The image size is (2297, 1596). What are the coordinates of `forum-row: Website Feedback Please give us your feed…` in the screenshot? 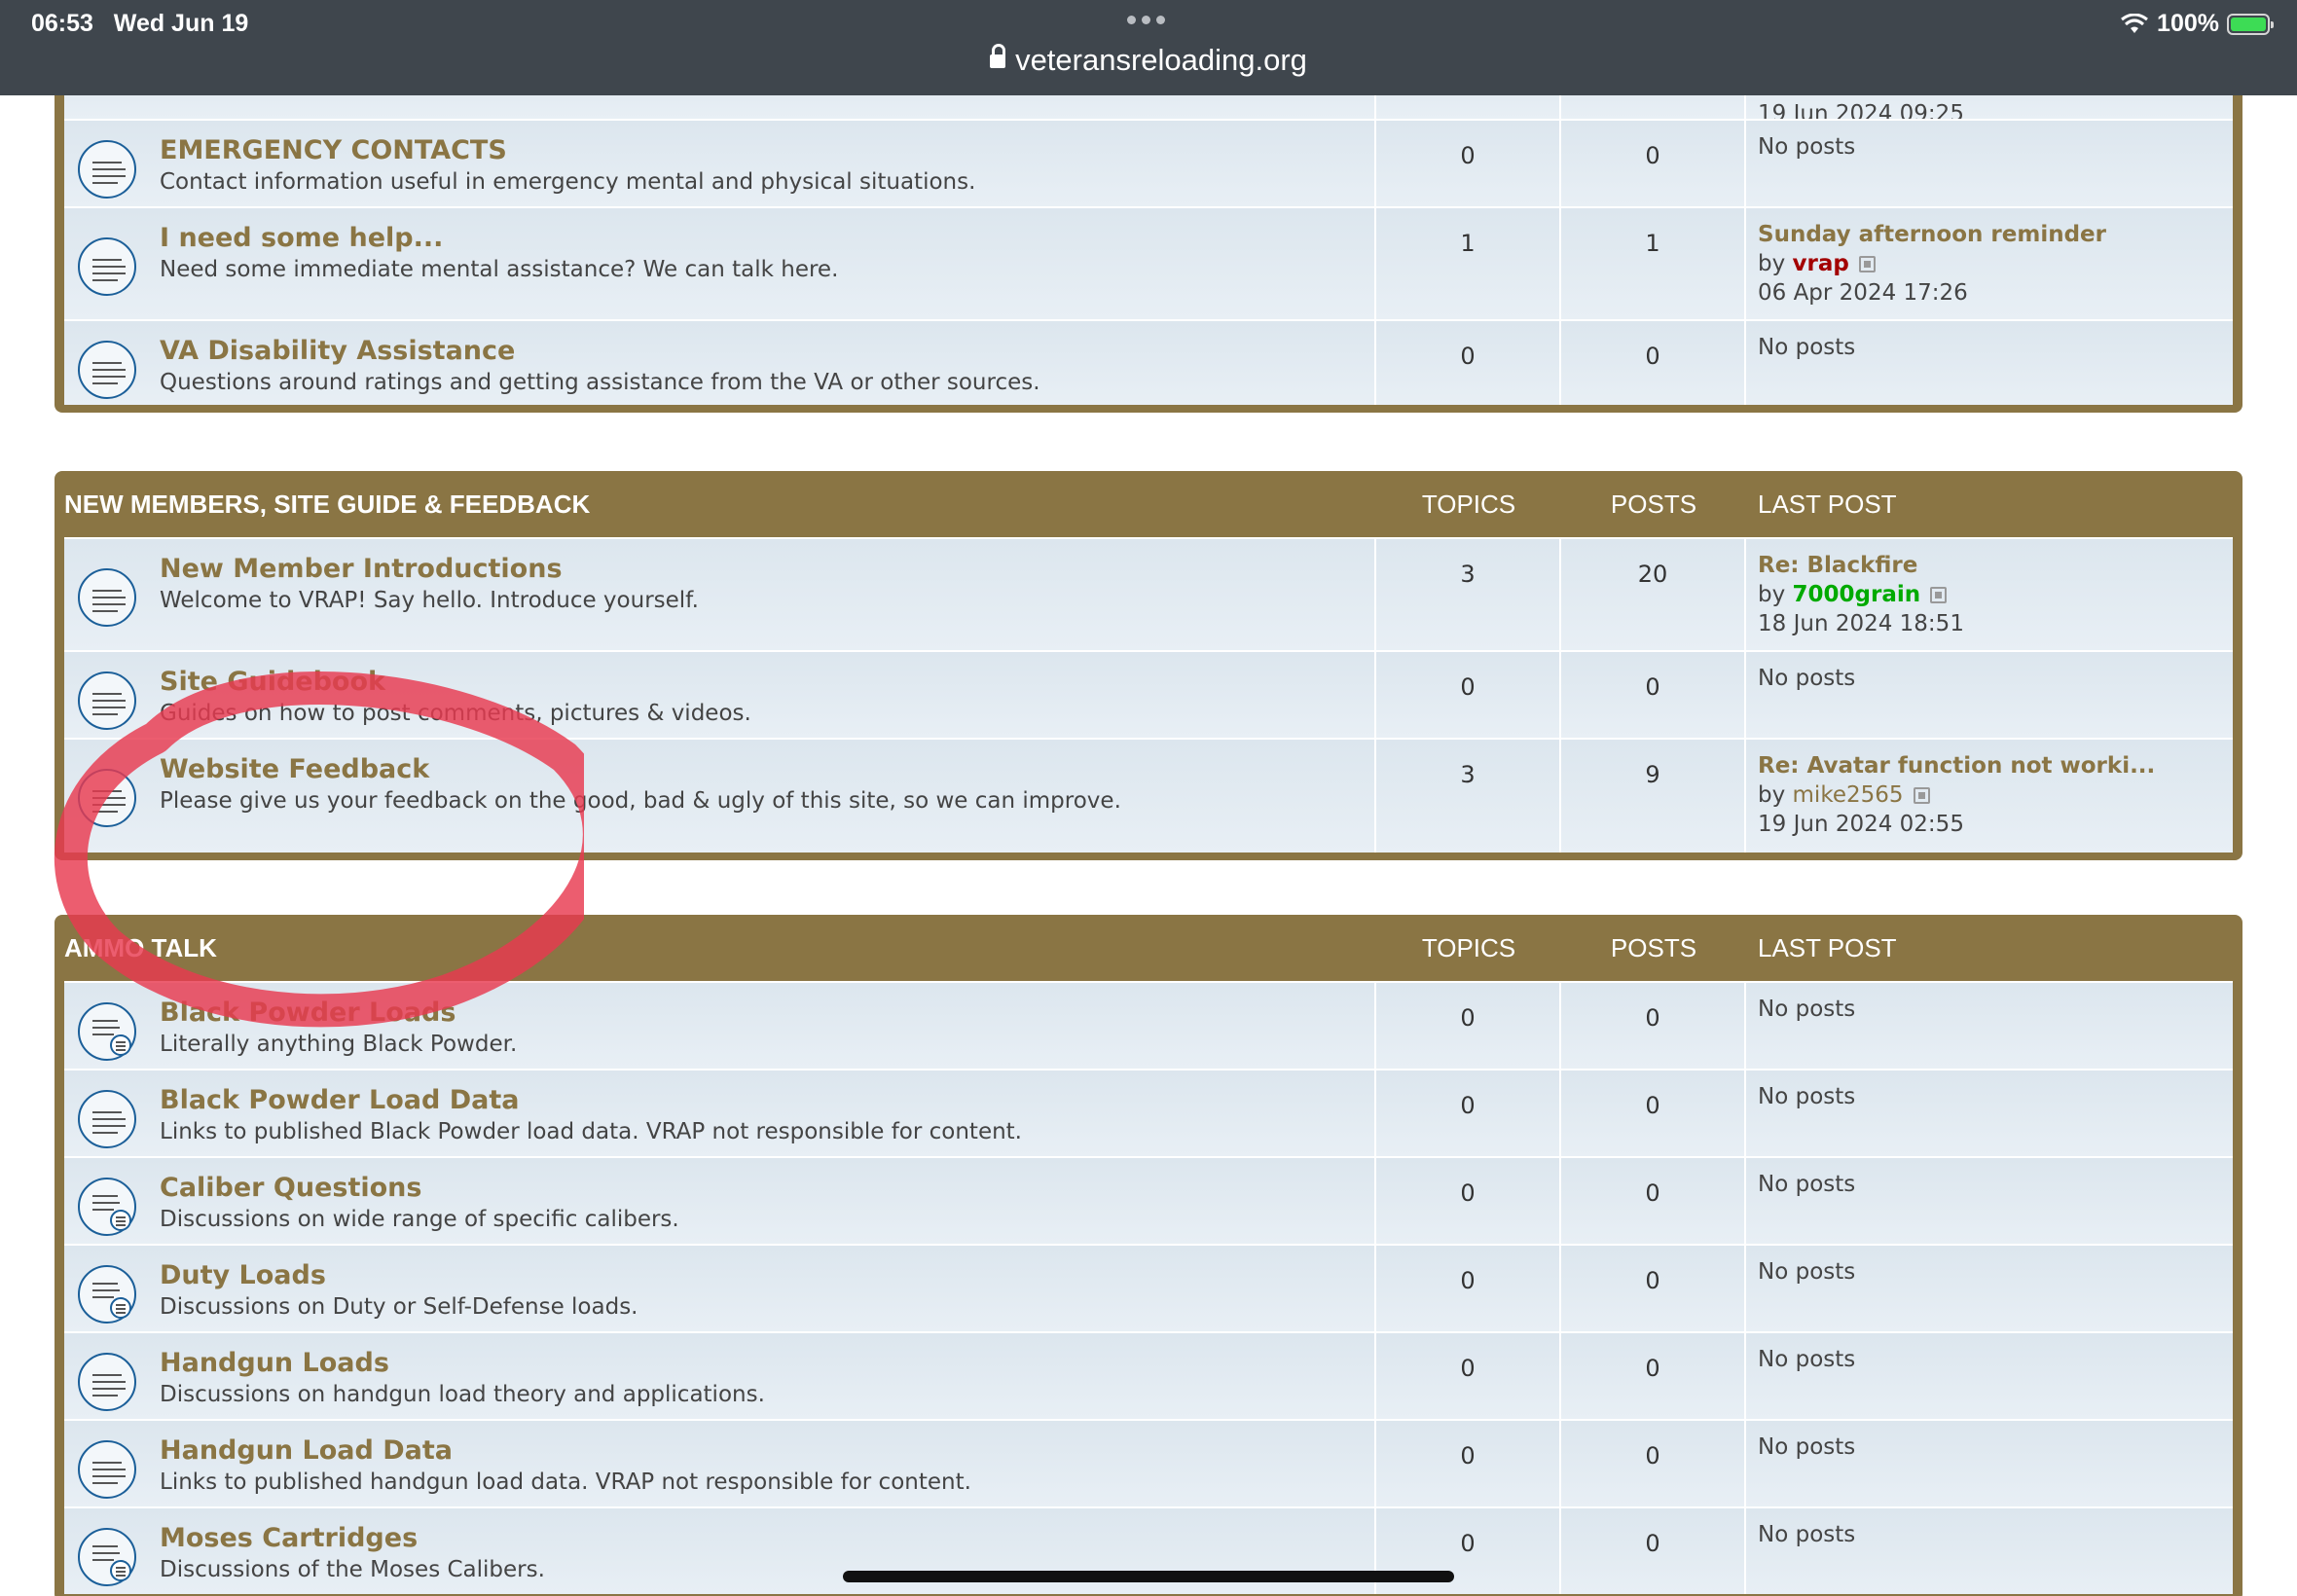 It's located at (1148, 795).